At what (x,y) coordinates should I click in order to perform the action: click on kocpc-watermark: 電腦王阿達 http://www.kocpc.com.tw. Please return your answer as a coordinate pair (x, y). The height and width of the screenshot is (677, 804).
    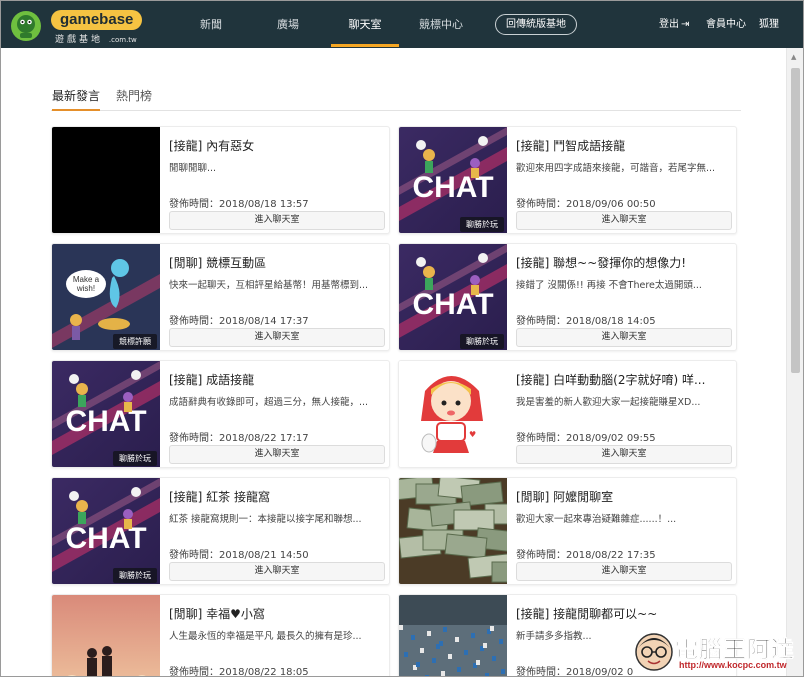
    Looking at the image, I should click on (716, 652).